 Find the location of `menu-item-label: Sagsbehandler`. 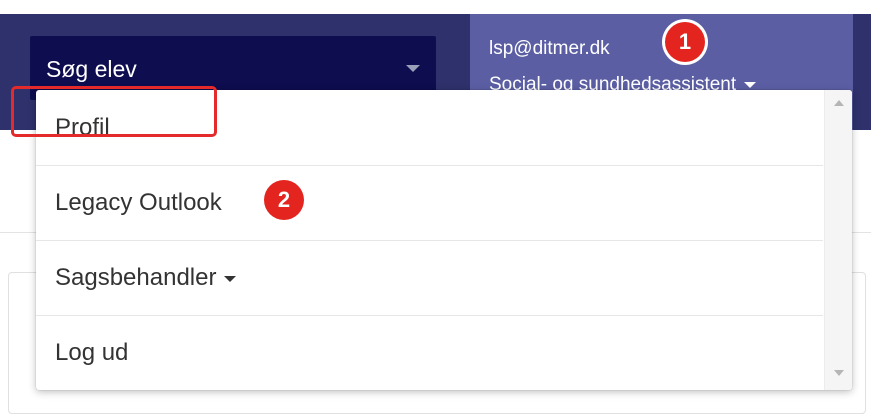

menu-item-label: Sagsbehandler is located at coordinates (146, 278).